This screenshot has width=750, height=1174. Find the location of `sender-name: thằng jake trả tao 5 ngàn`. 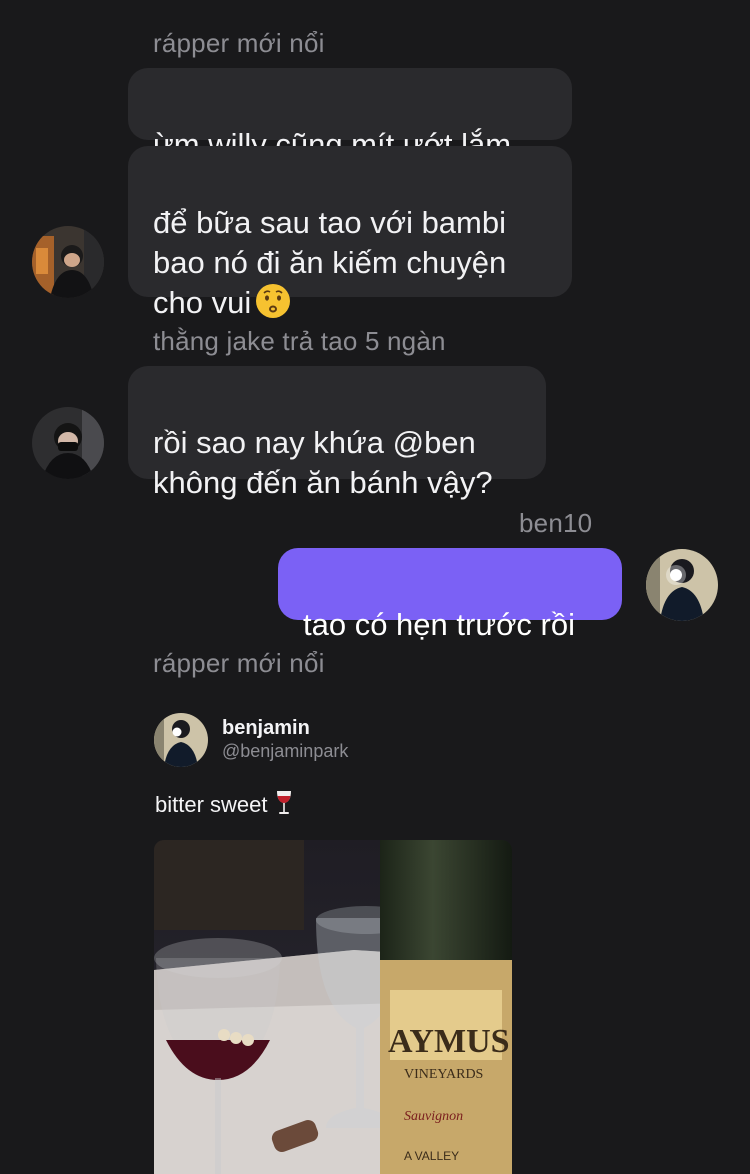

sender-name: thằng jake trả tao 5 ngàn is located at coordinates (299, 341).